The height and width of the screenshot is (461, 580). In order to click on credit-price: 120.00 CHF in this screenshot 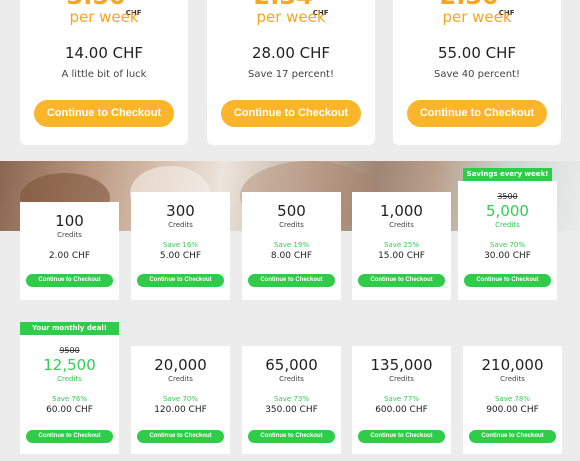, I will do `click(180, 410)`.